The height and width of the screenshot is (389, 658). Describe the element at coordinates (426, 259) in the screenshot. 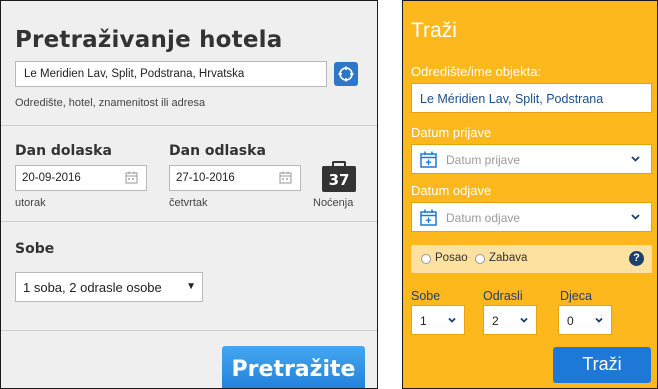

I see `radio-business` at that location.